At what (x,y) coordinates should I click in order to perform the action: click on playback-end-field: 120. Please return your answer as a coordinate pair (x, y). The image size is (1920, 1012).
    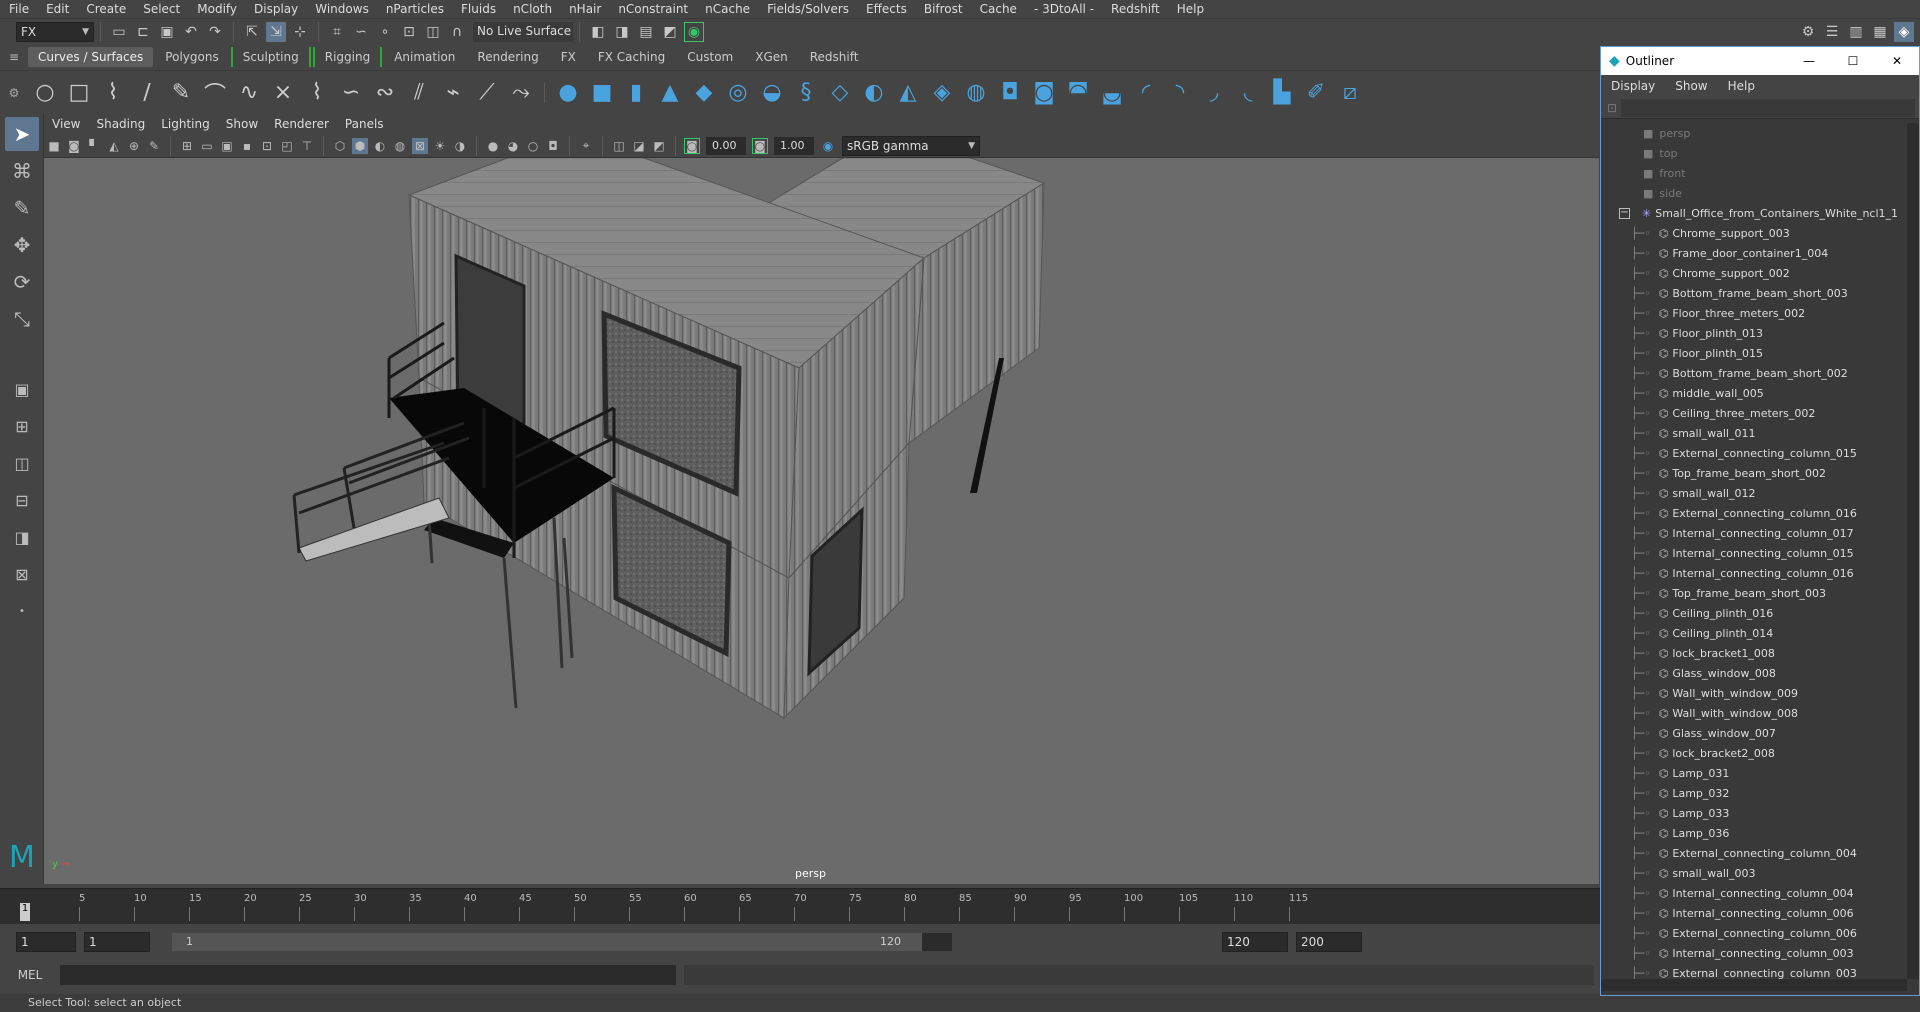
    Looking at the image, I should click on (1255, 942).